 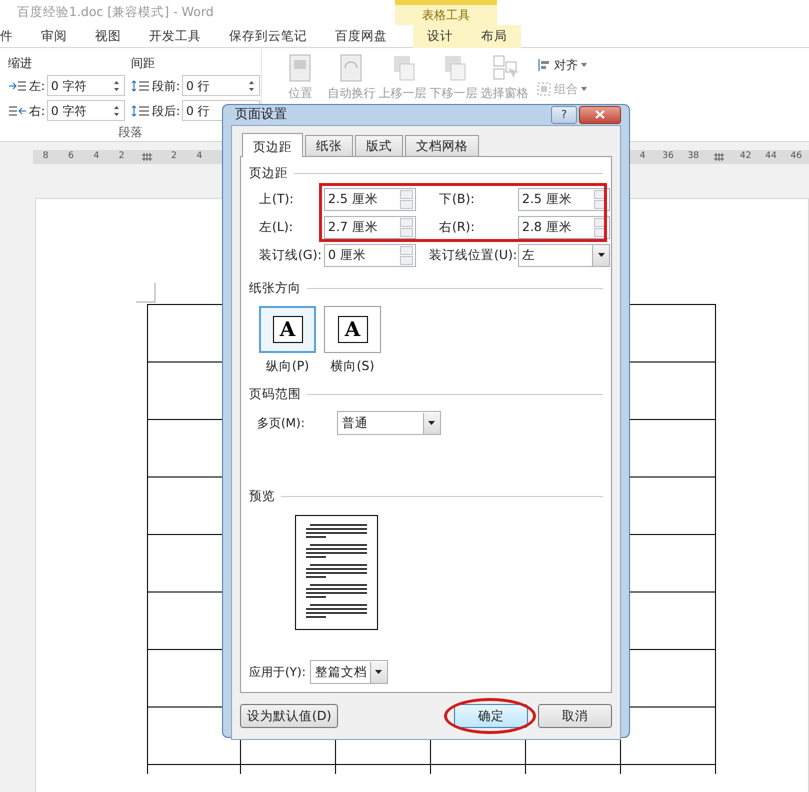 I want to click on dropdown-field: 普通, so click(x=388, y=423).